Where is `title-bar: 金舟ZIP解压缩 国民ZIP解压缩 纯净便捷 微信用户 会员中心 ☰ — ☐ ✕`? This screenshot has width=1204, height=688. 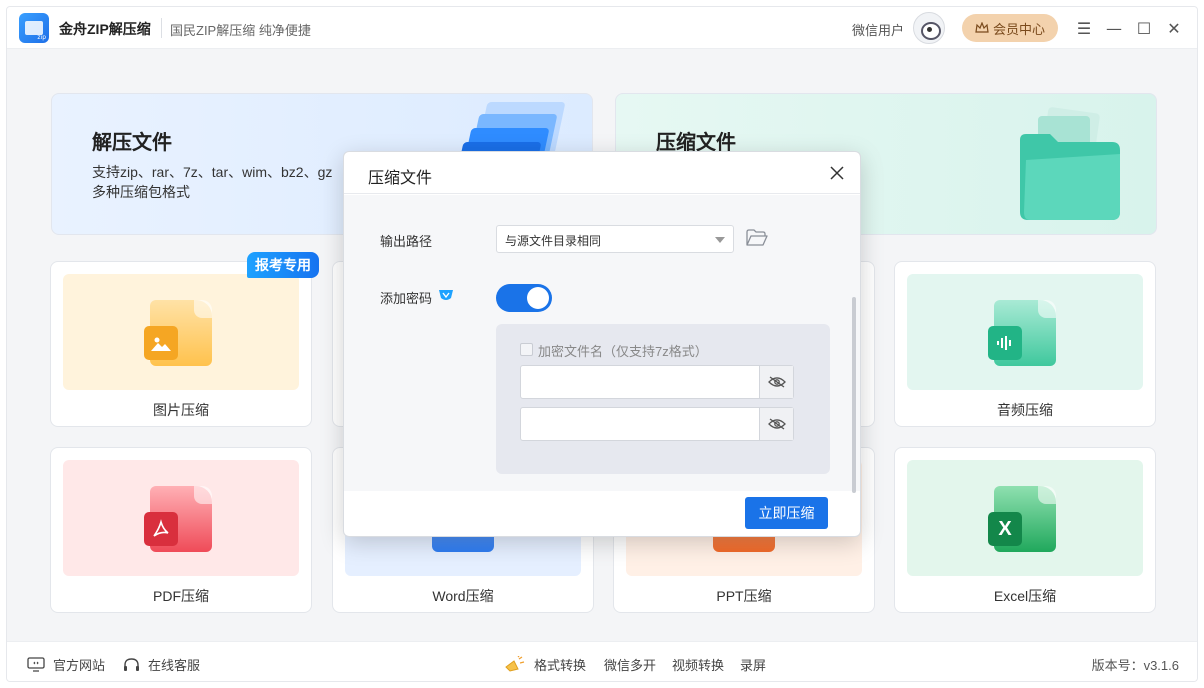
title-bar: 金舟ZIP解压缩 国民ZIP解压缩 纯净便捷 微信用户 会员中心 ☰ — ☐ ✕ is located at coordinates (602, 28).